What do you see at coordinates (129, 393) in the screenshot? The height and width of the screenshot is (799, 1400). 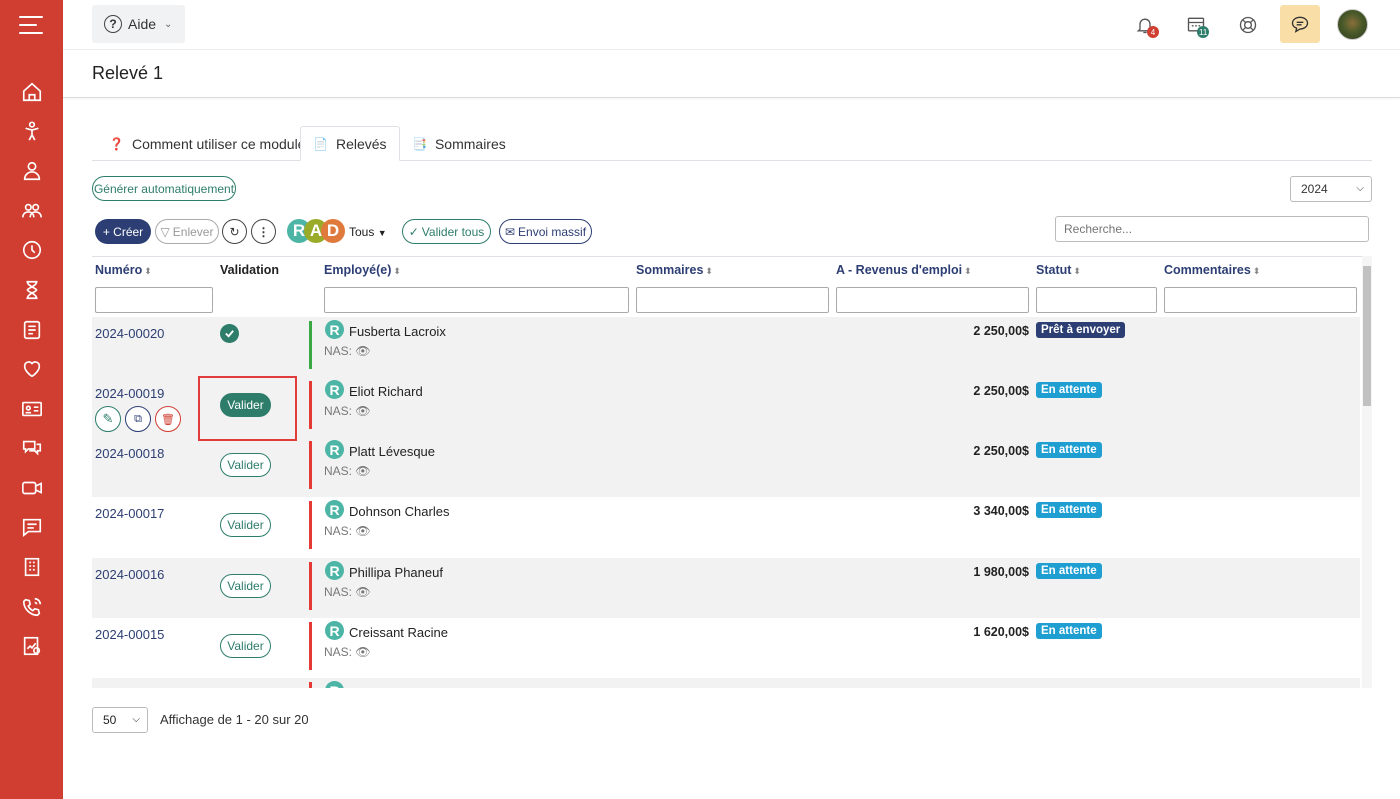 I see `row-numero: 2024-00019` at bounding box center [129, 393].